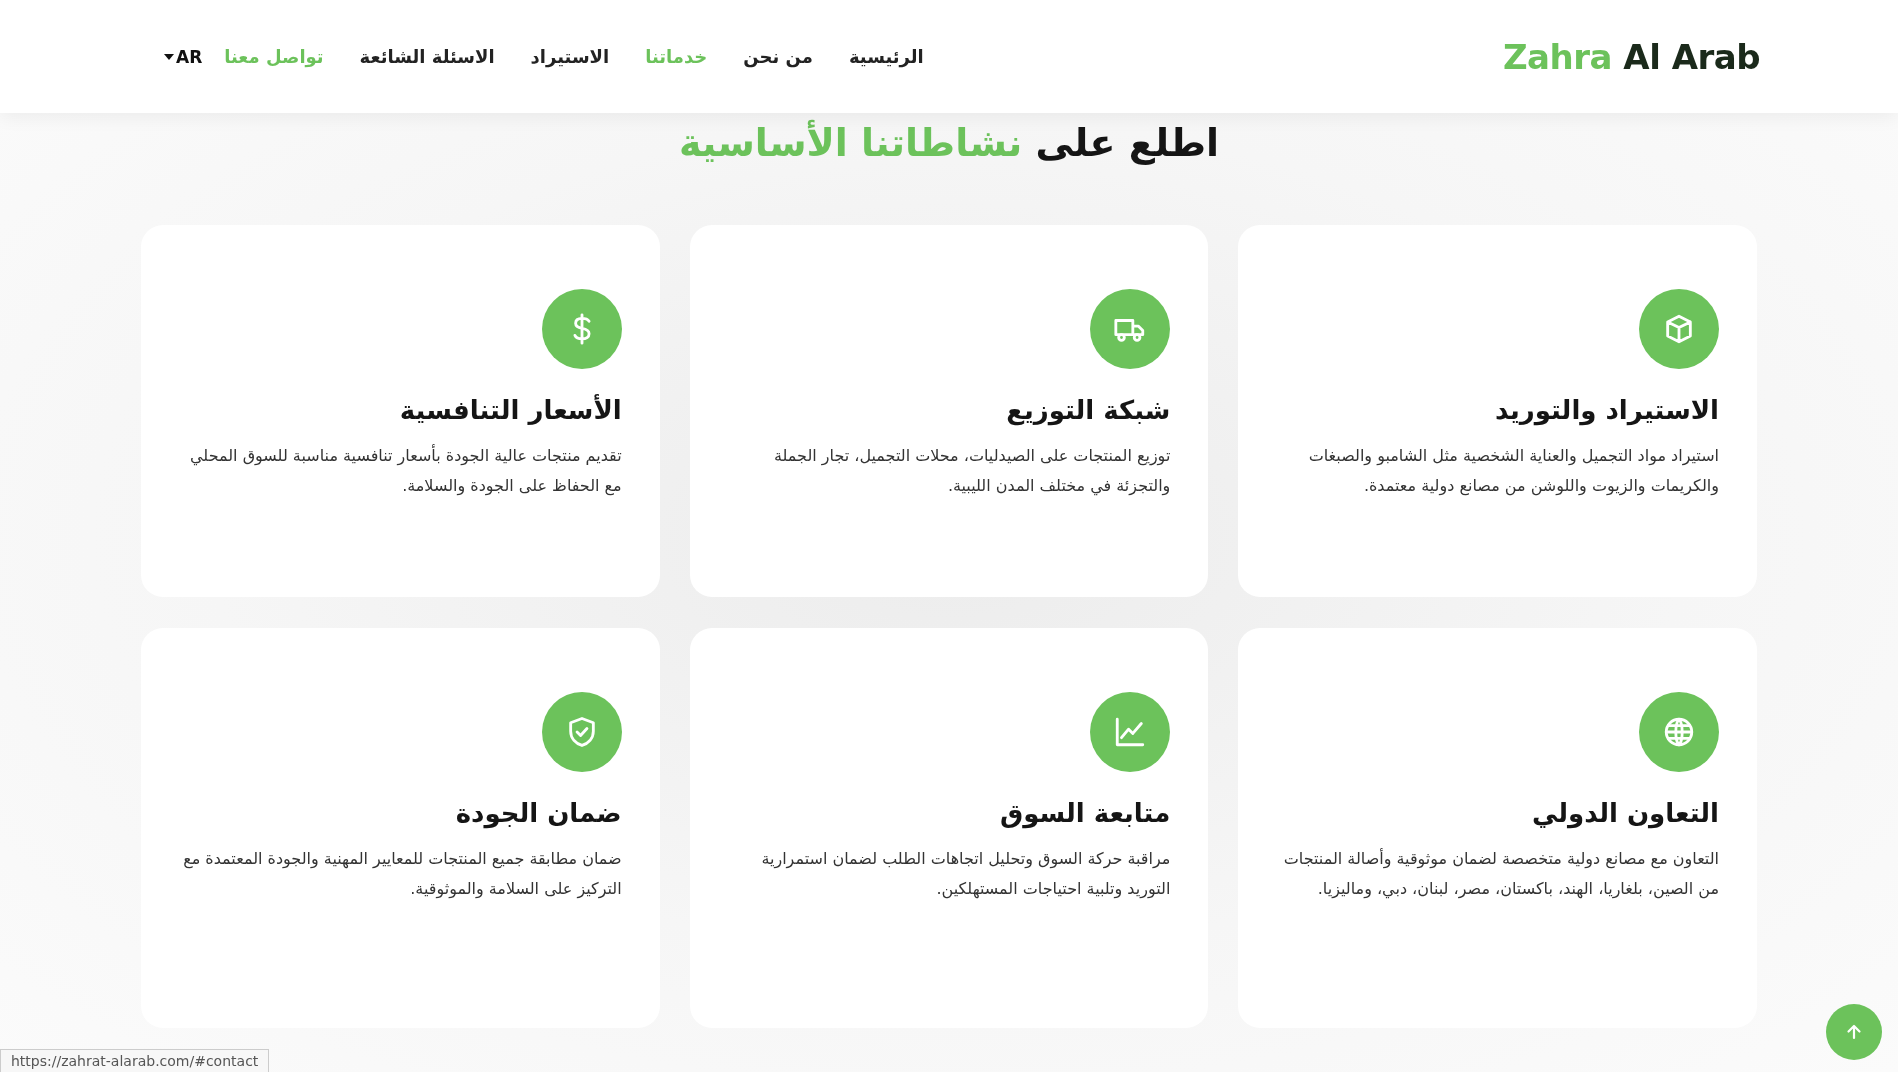 The width and height of the screenshot is (1898, 1072). Describe the element at coordinates (949, 143) in the screenshot. I see `section-title: اطلع على نشاطاتنا الأساسية` at that location.